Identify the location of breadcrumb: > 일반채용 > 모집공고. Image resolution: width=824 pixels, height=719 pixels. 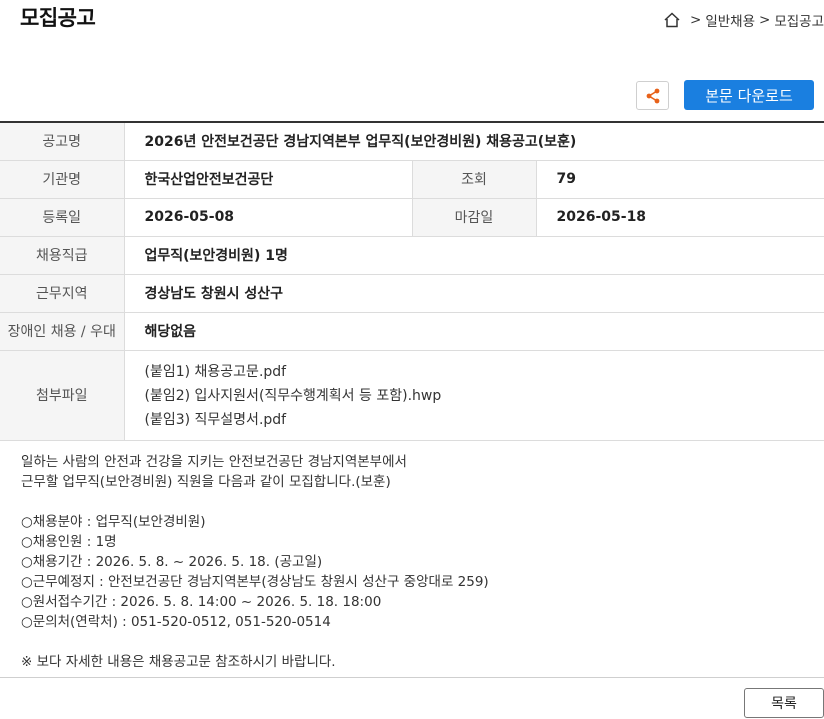
(743, 20).